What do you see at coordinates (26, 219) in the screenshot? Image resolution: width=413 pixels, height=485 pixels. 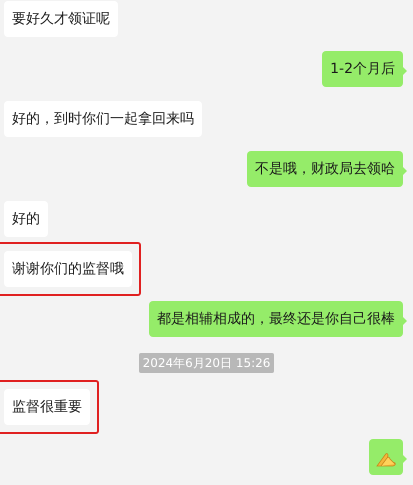 I see `message-bubble: 好的` at bounding box center [26, 219].